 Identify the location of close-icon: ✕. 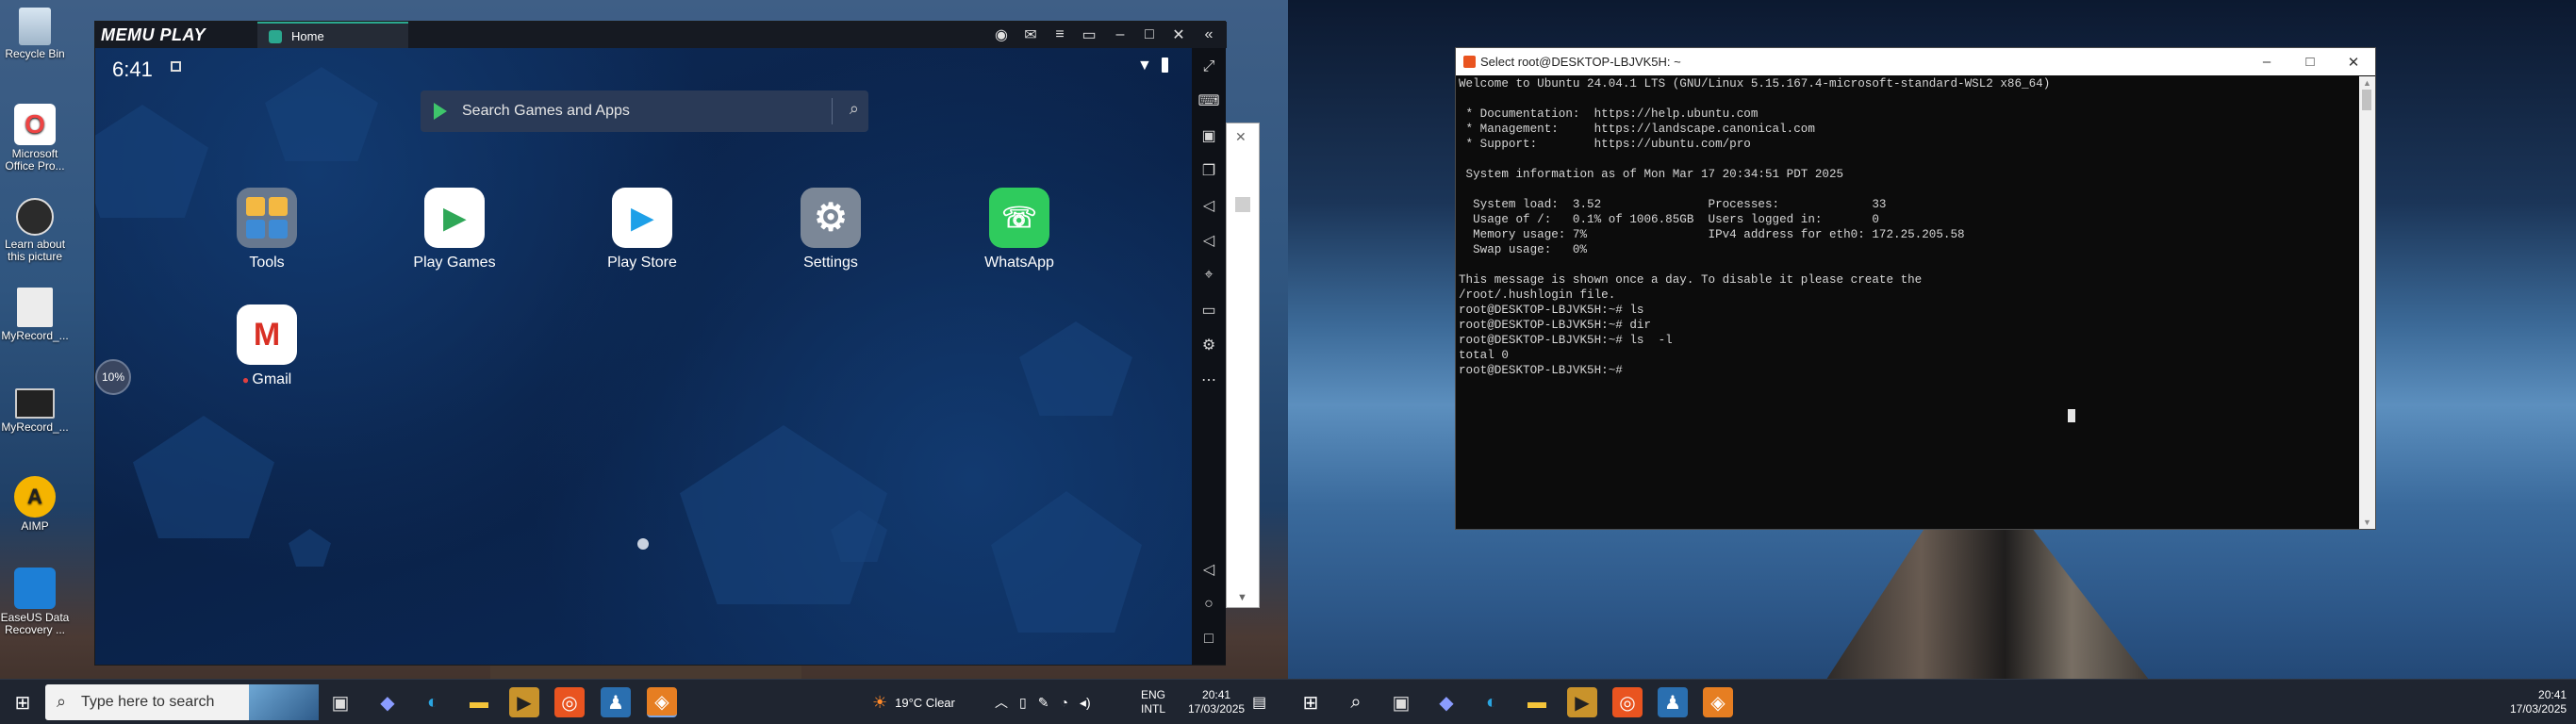
(1241, 137).